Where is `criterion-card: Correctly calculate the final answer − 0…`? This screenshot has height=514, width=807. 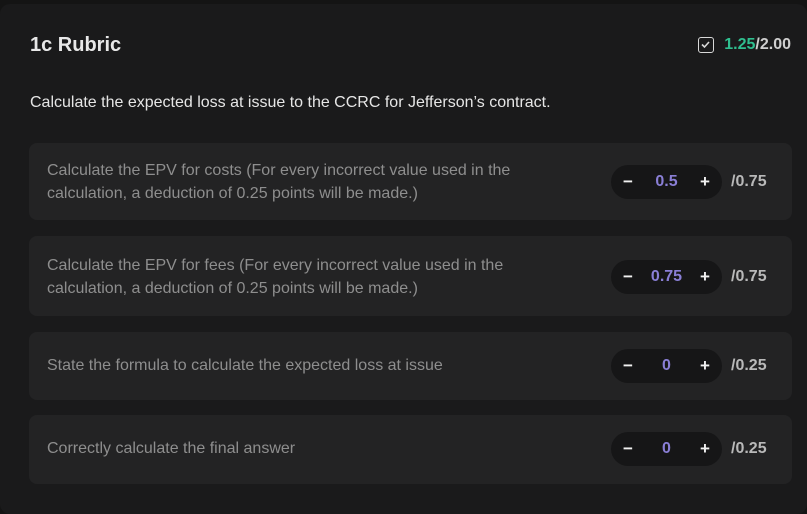
criterion-card: Correctly calculate the final answer − 0… is located at coordinates (410, 449).